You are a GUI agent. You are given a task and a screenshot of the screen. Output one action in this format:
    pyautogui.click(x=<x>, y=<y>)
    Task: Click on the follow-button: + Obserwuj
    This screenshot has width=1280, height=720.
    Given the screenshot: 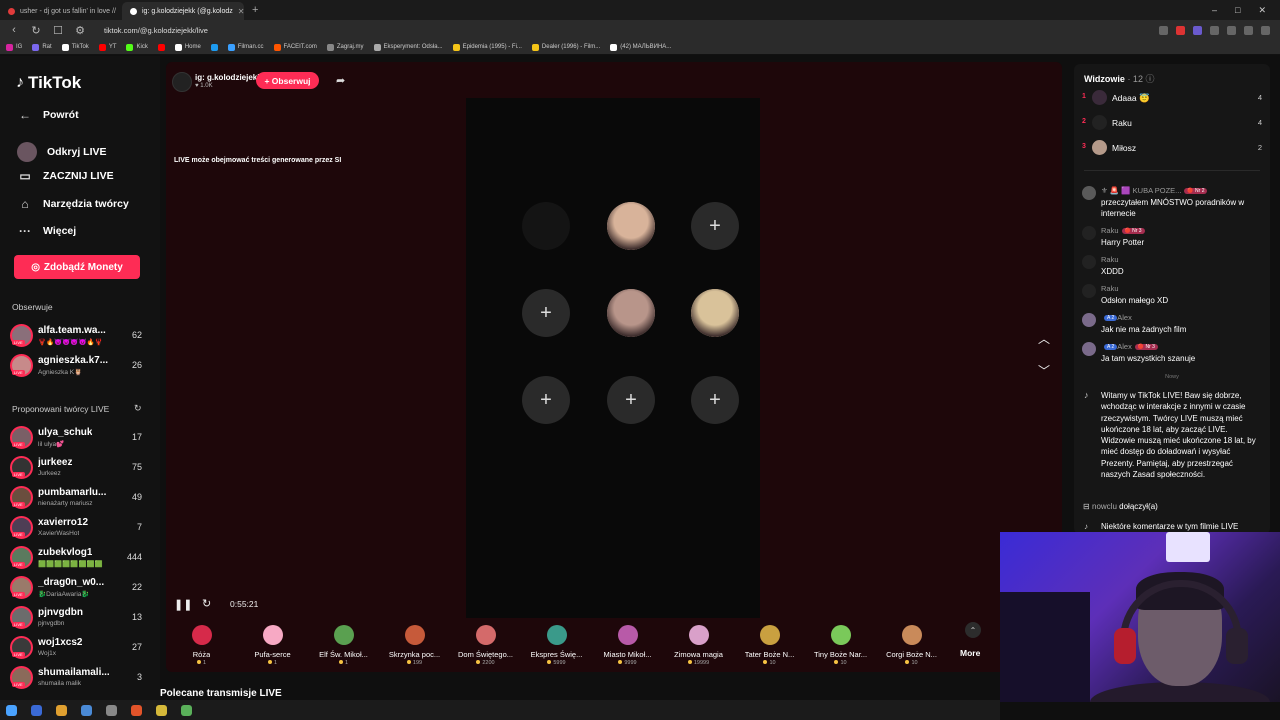 What is the action you would take?
    pyautogui.click(x=287, y=80)
    